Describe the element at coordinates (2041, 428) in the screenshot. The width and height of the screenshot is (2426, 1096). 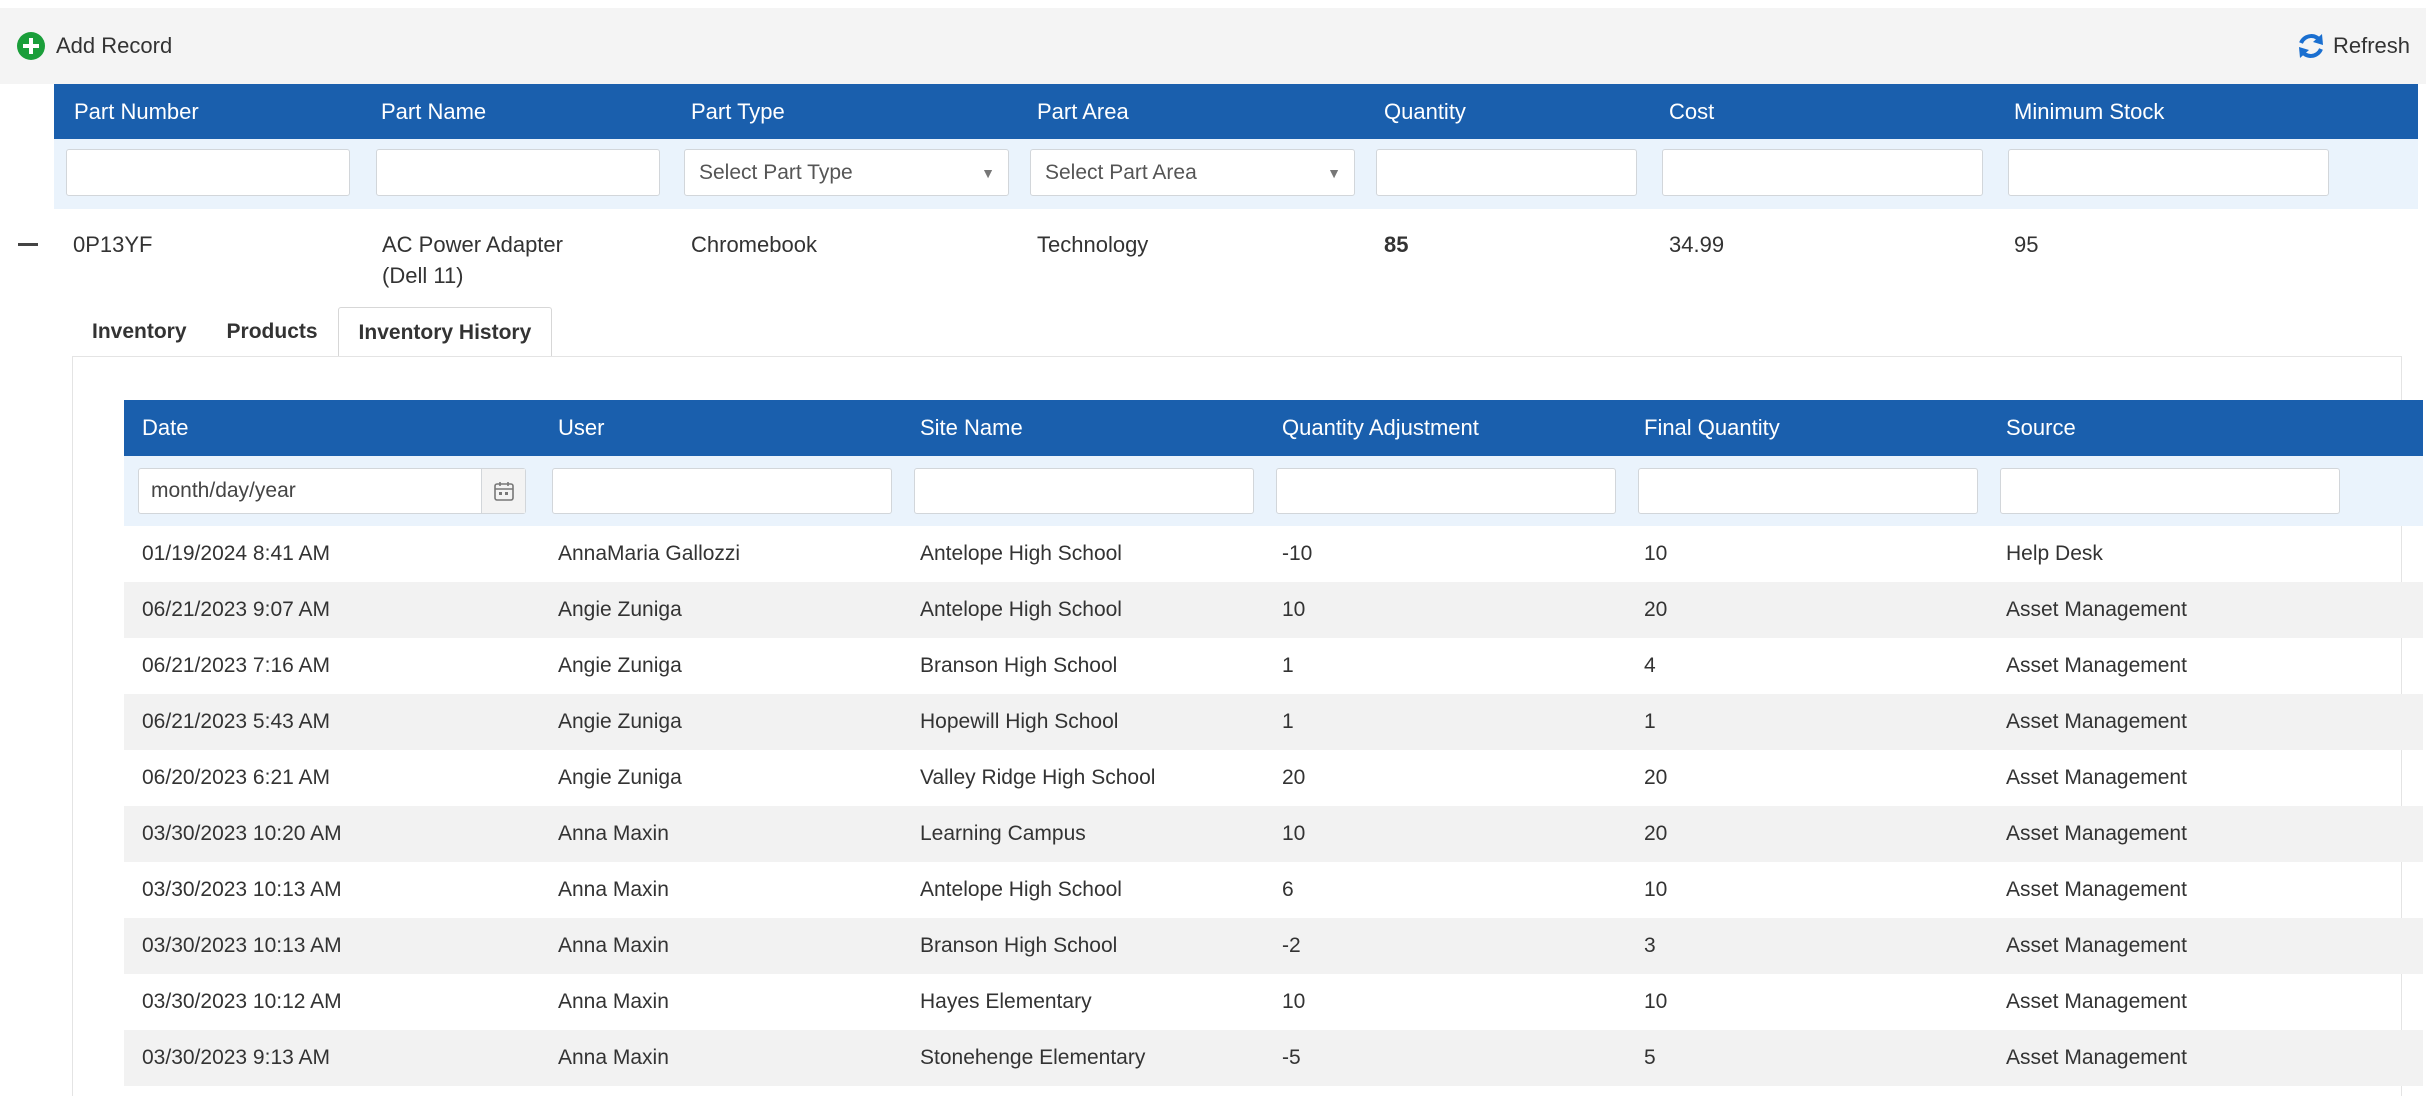
I see `column-header-source: Source` at that location.